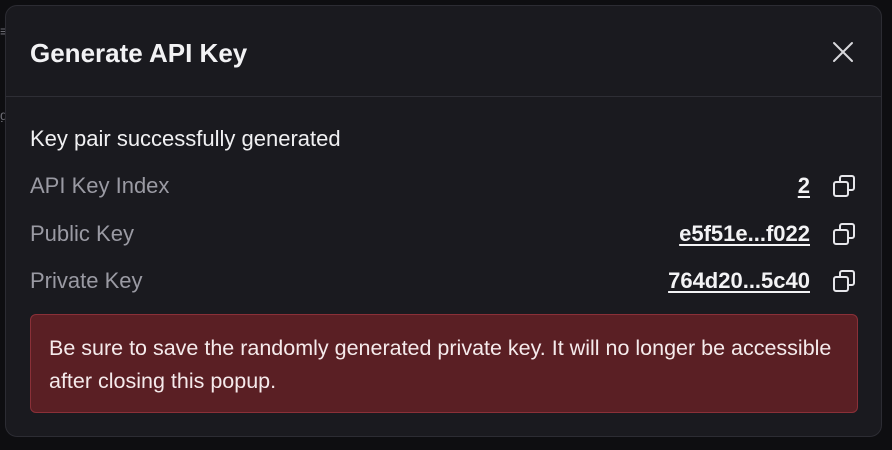 The width and height of the screenshot is (892, 450). I want to click on private-key-label: Private Key, so click(86, 280).